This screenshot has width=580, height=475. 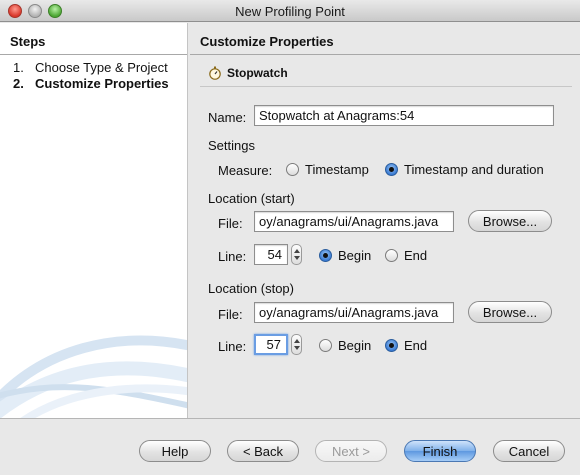 I want to click on start-end-radio: End, so click(x=406, y=255).